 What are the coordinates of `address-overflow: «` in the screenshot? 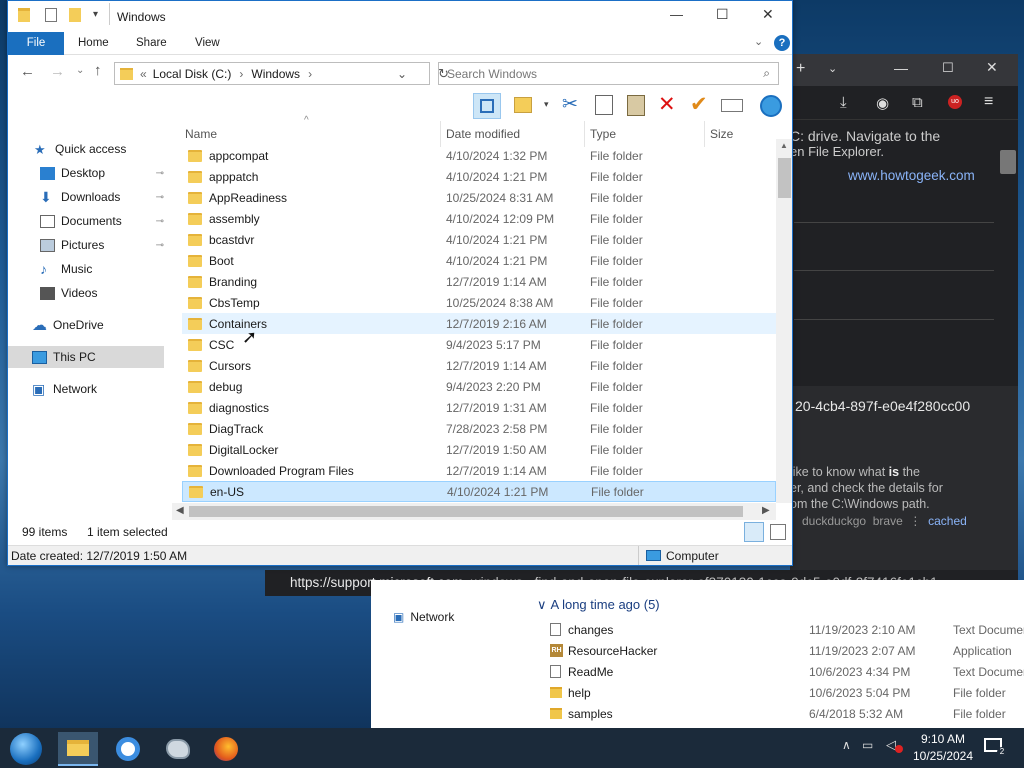 It's located at (143, 74).